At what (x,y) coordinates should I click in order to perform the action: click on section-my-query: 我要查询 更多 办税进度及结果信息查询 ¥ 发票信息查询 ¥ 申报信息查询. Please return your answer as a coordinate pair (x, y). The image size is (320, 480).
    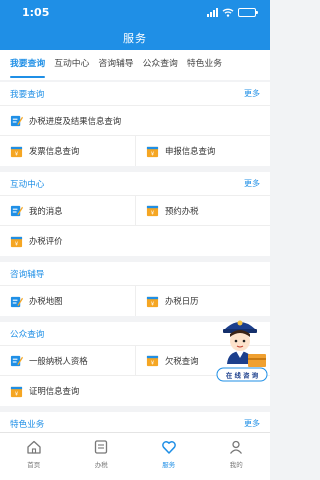
    Looking at the image, I should click on (135, 124).